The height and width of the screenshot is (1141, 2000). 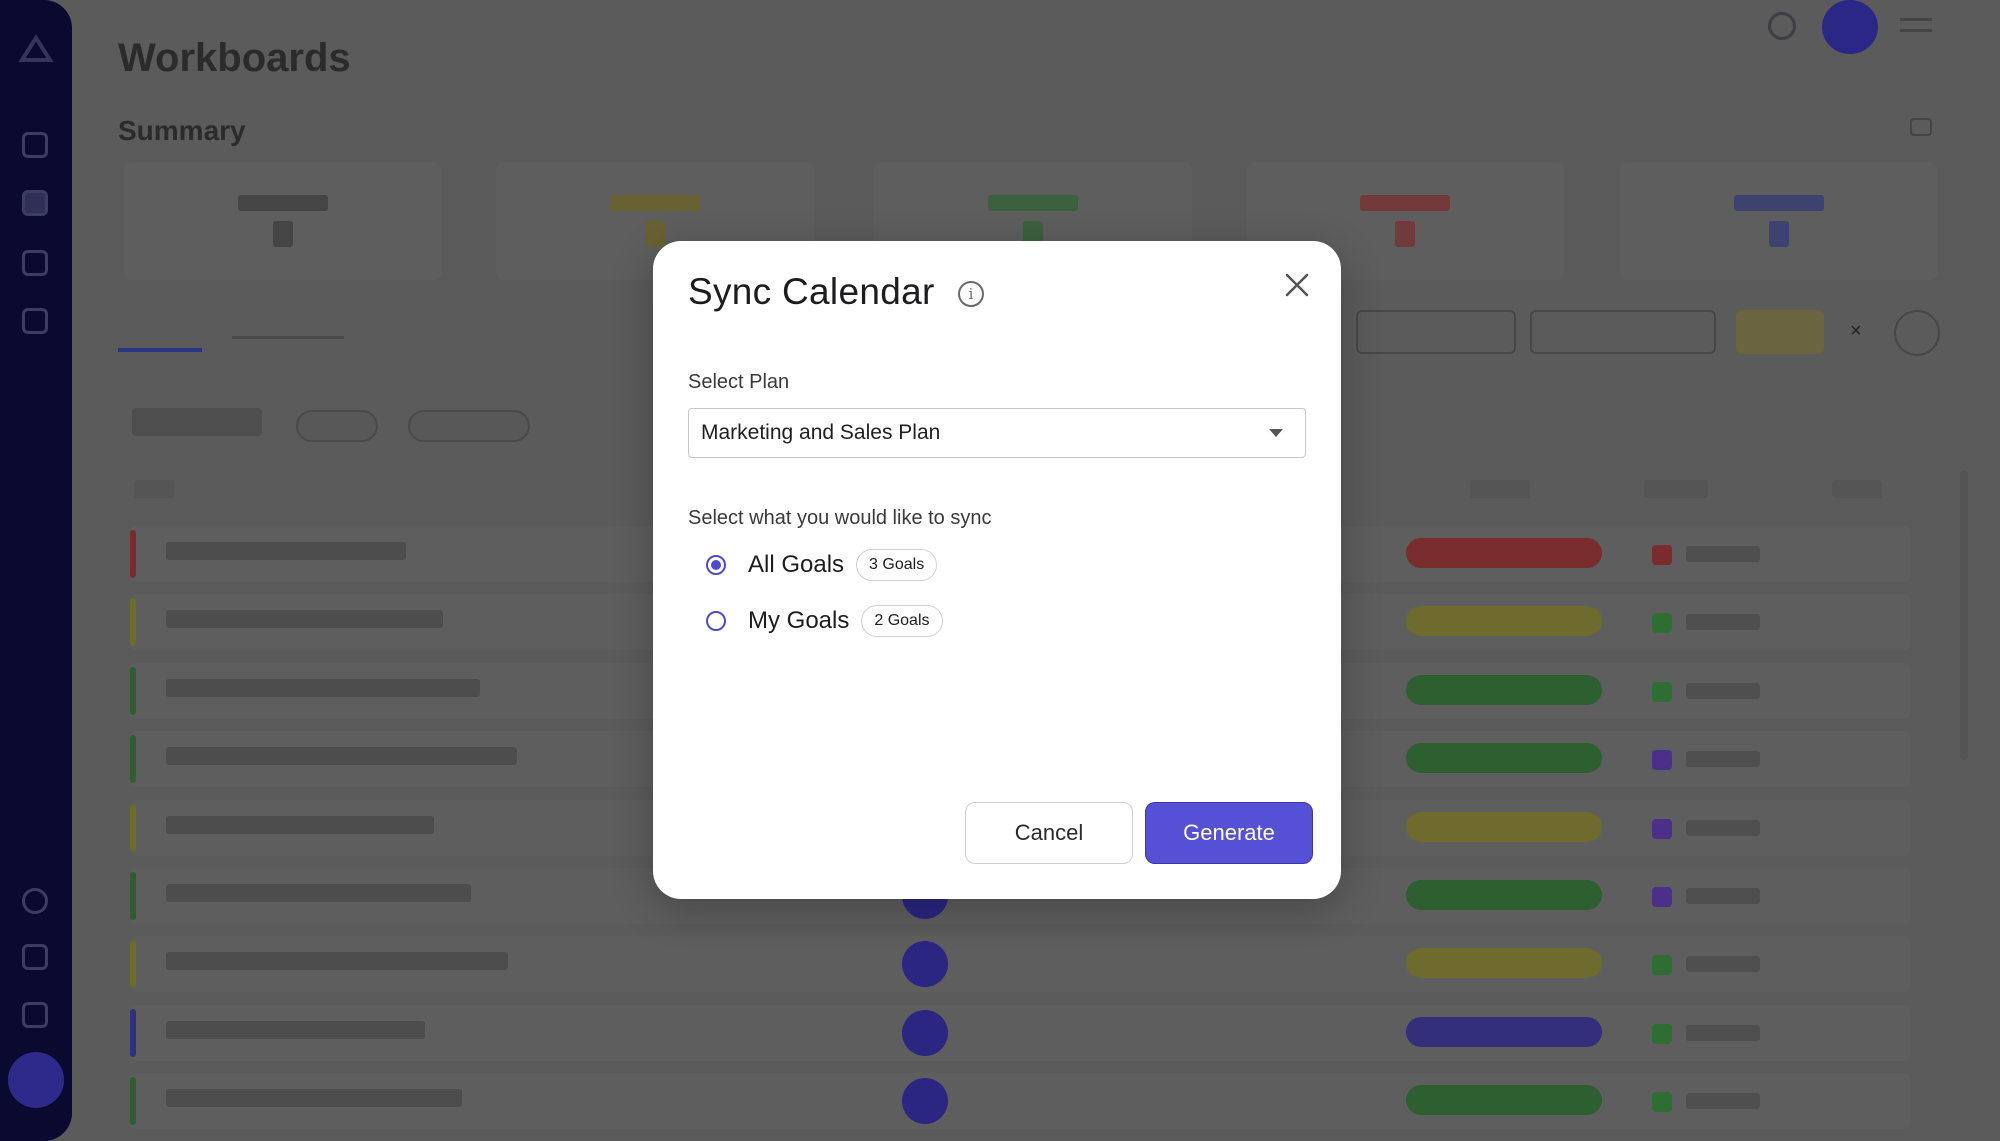 I want to click on tab-list, so click(x=160, y=333).